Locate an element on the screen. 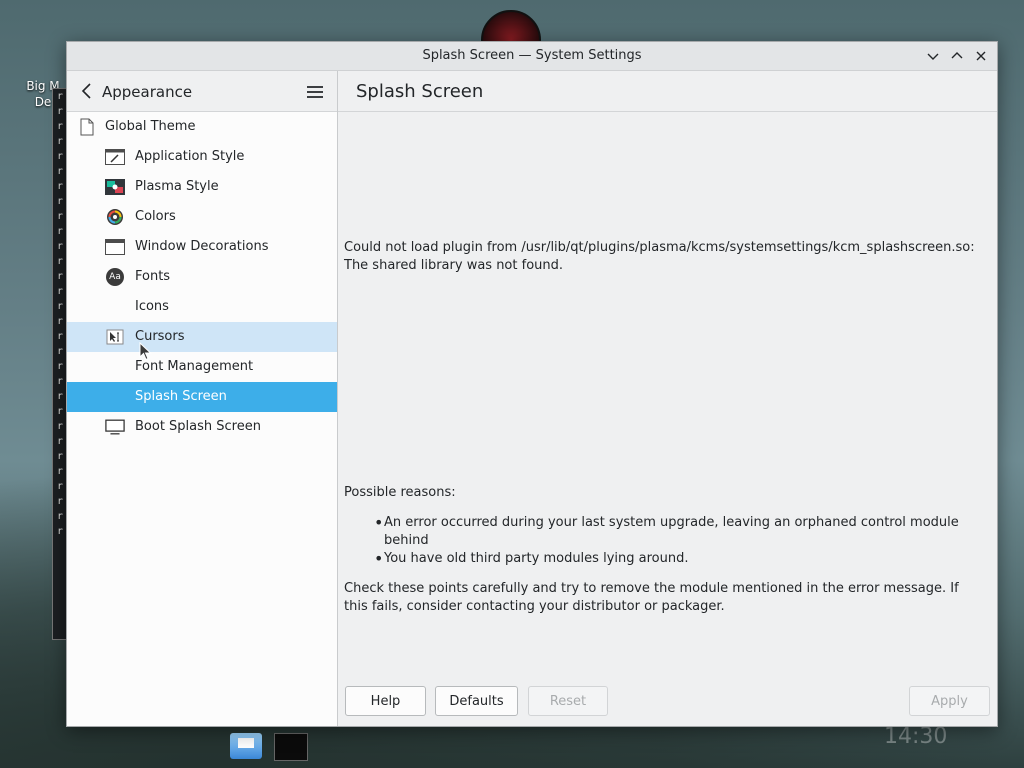 This screenshot has width=1024, height=768. page-title: Splash Screen is located at coordinates (420, 91).